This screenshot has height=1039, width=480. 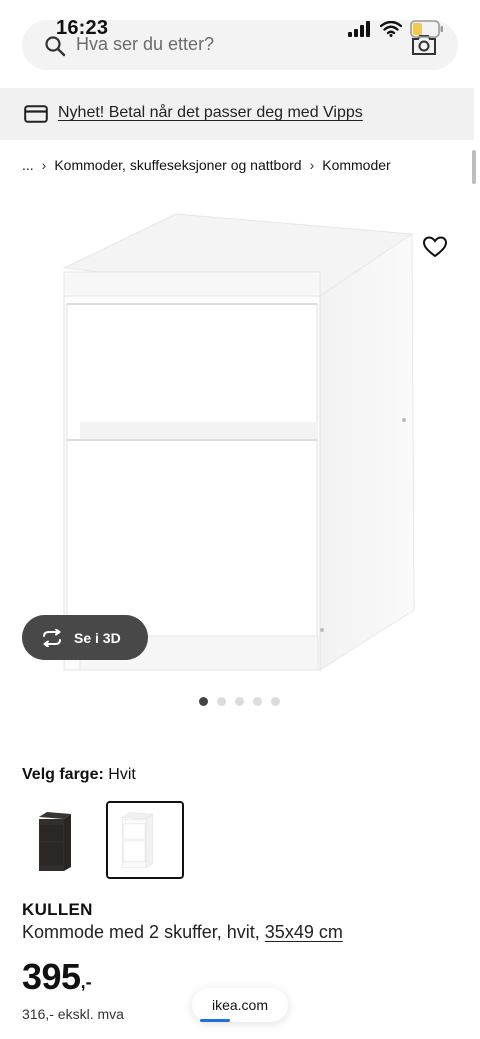 What do you see at coordinates (57, 909) in the screenshot?
I see `product-name: KULLEN` at bounding box center [57, 909].